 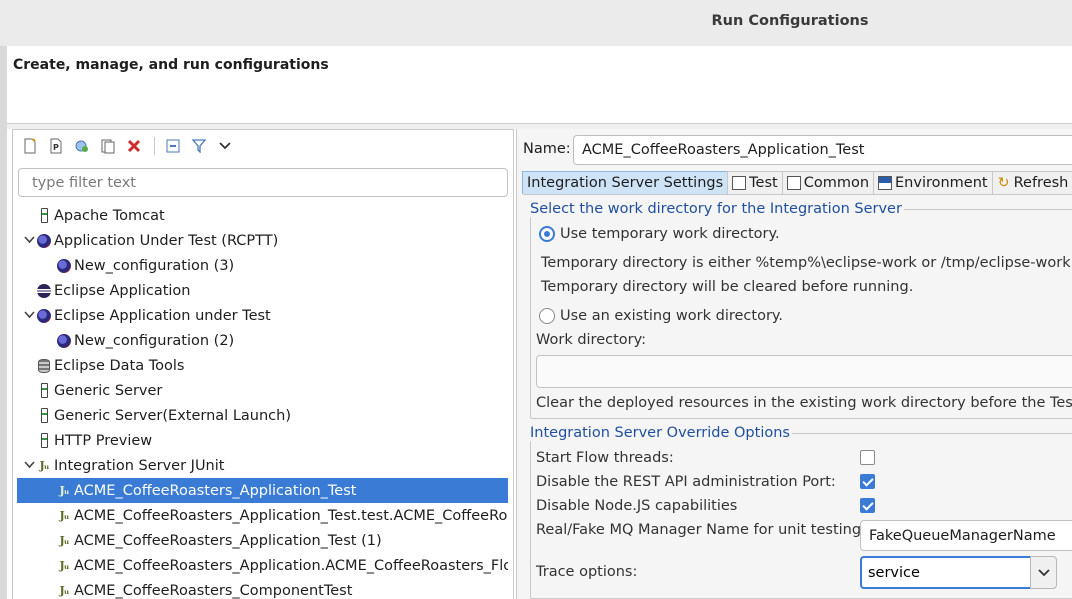 What do you see at coordinates (263, 182) in the screenshot?
I see `filter-input` at bounding box center [263, 182].